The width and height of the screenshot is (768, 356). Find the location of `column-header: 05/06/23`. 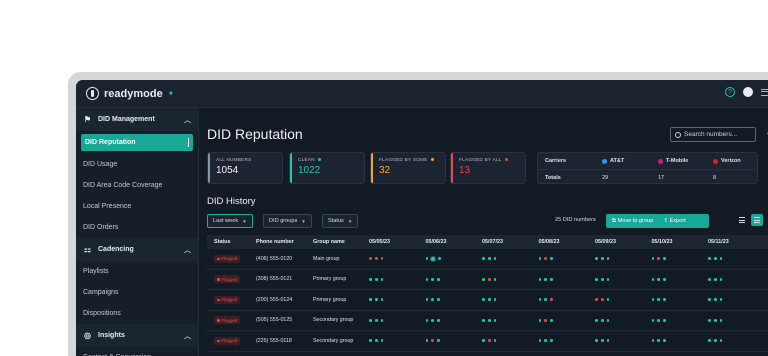

column-header: 05/06/23 is located at coordinates (454, 242).